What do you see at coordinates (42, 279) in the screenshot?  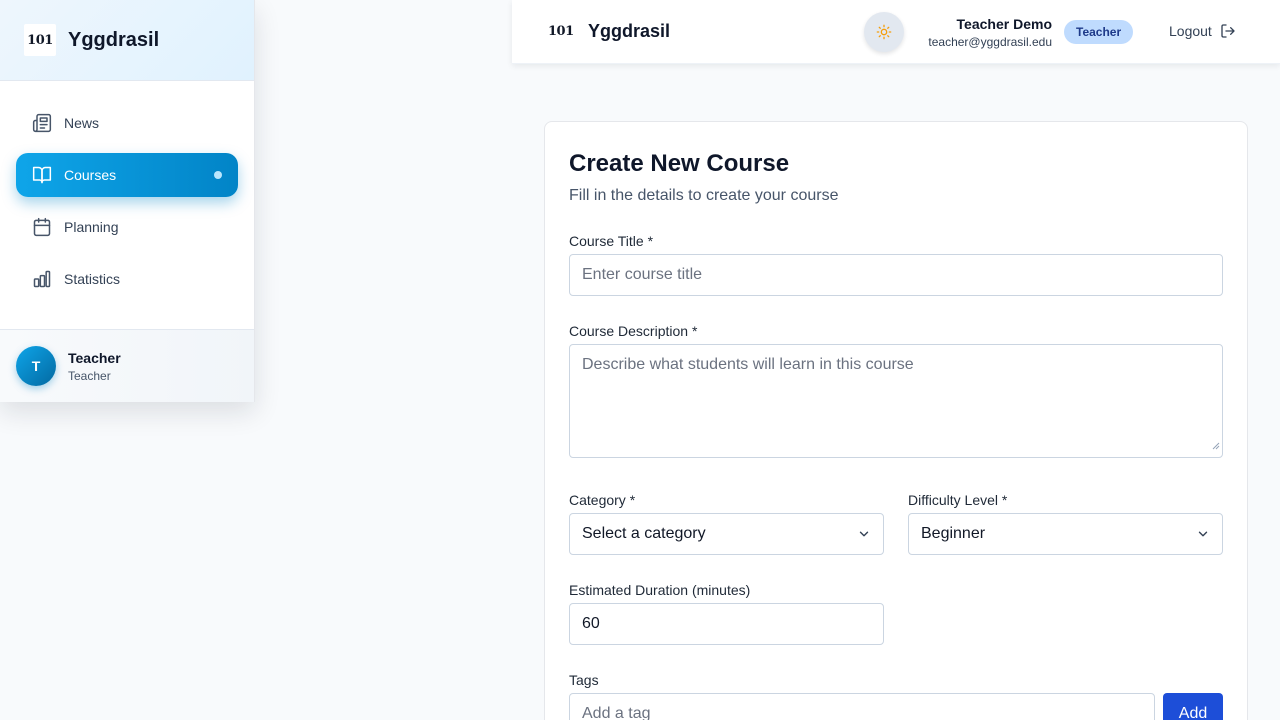 I see `bar-chart-icon` at bounding box center [42, 279].